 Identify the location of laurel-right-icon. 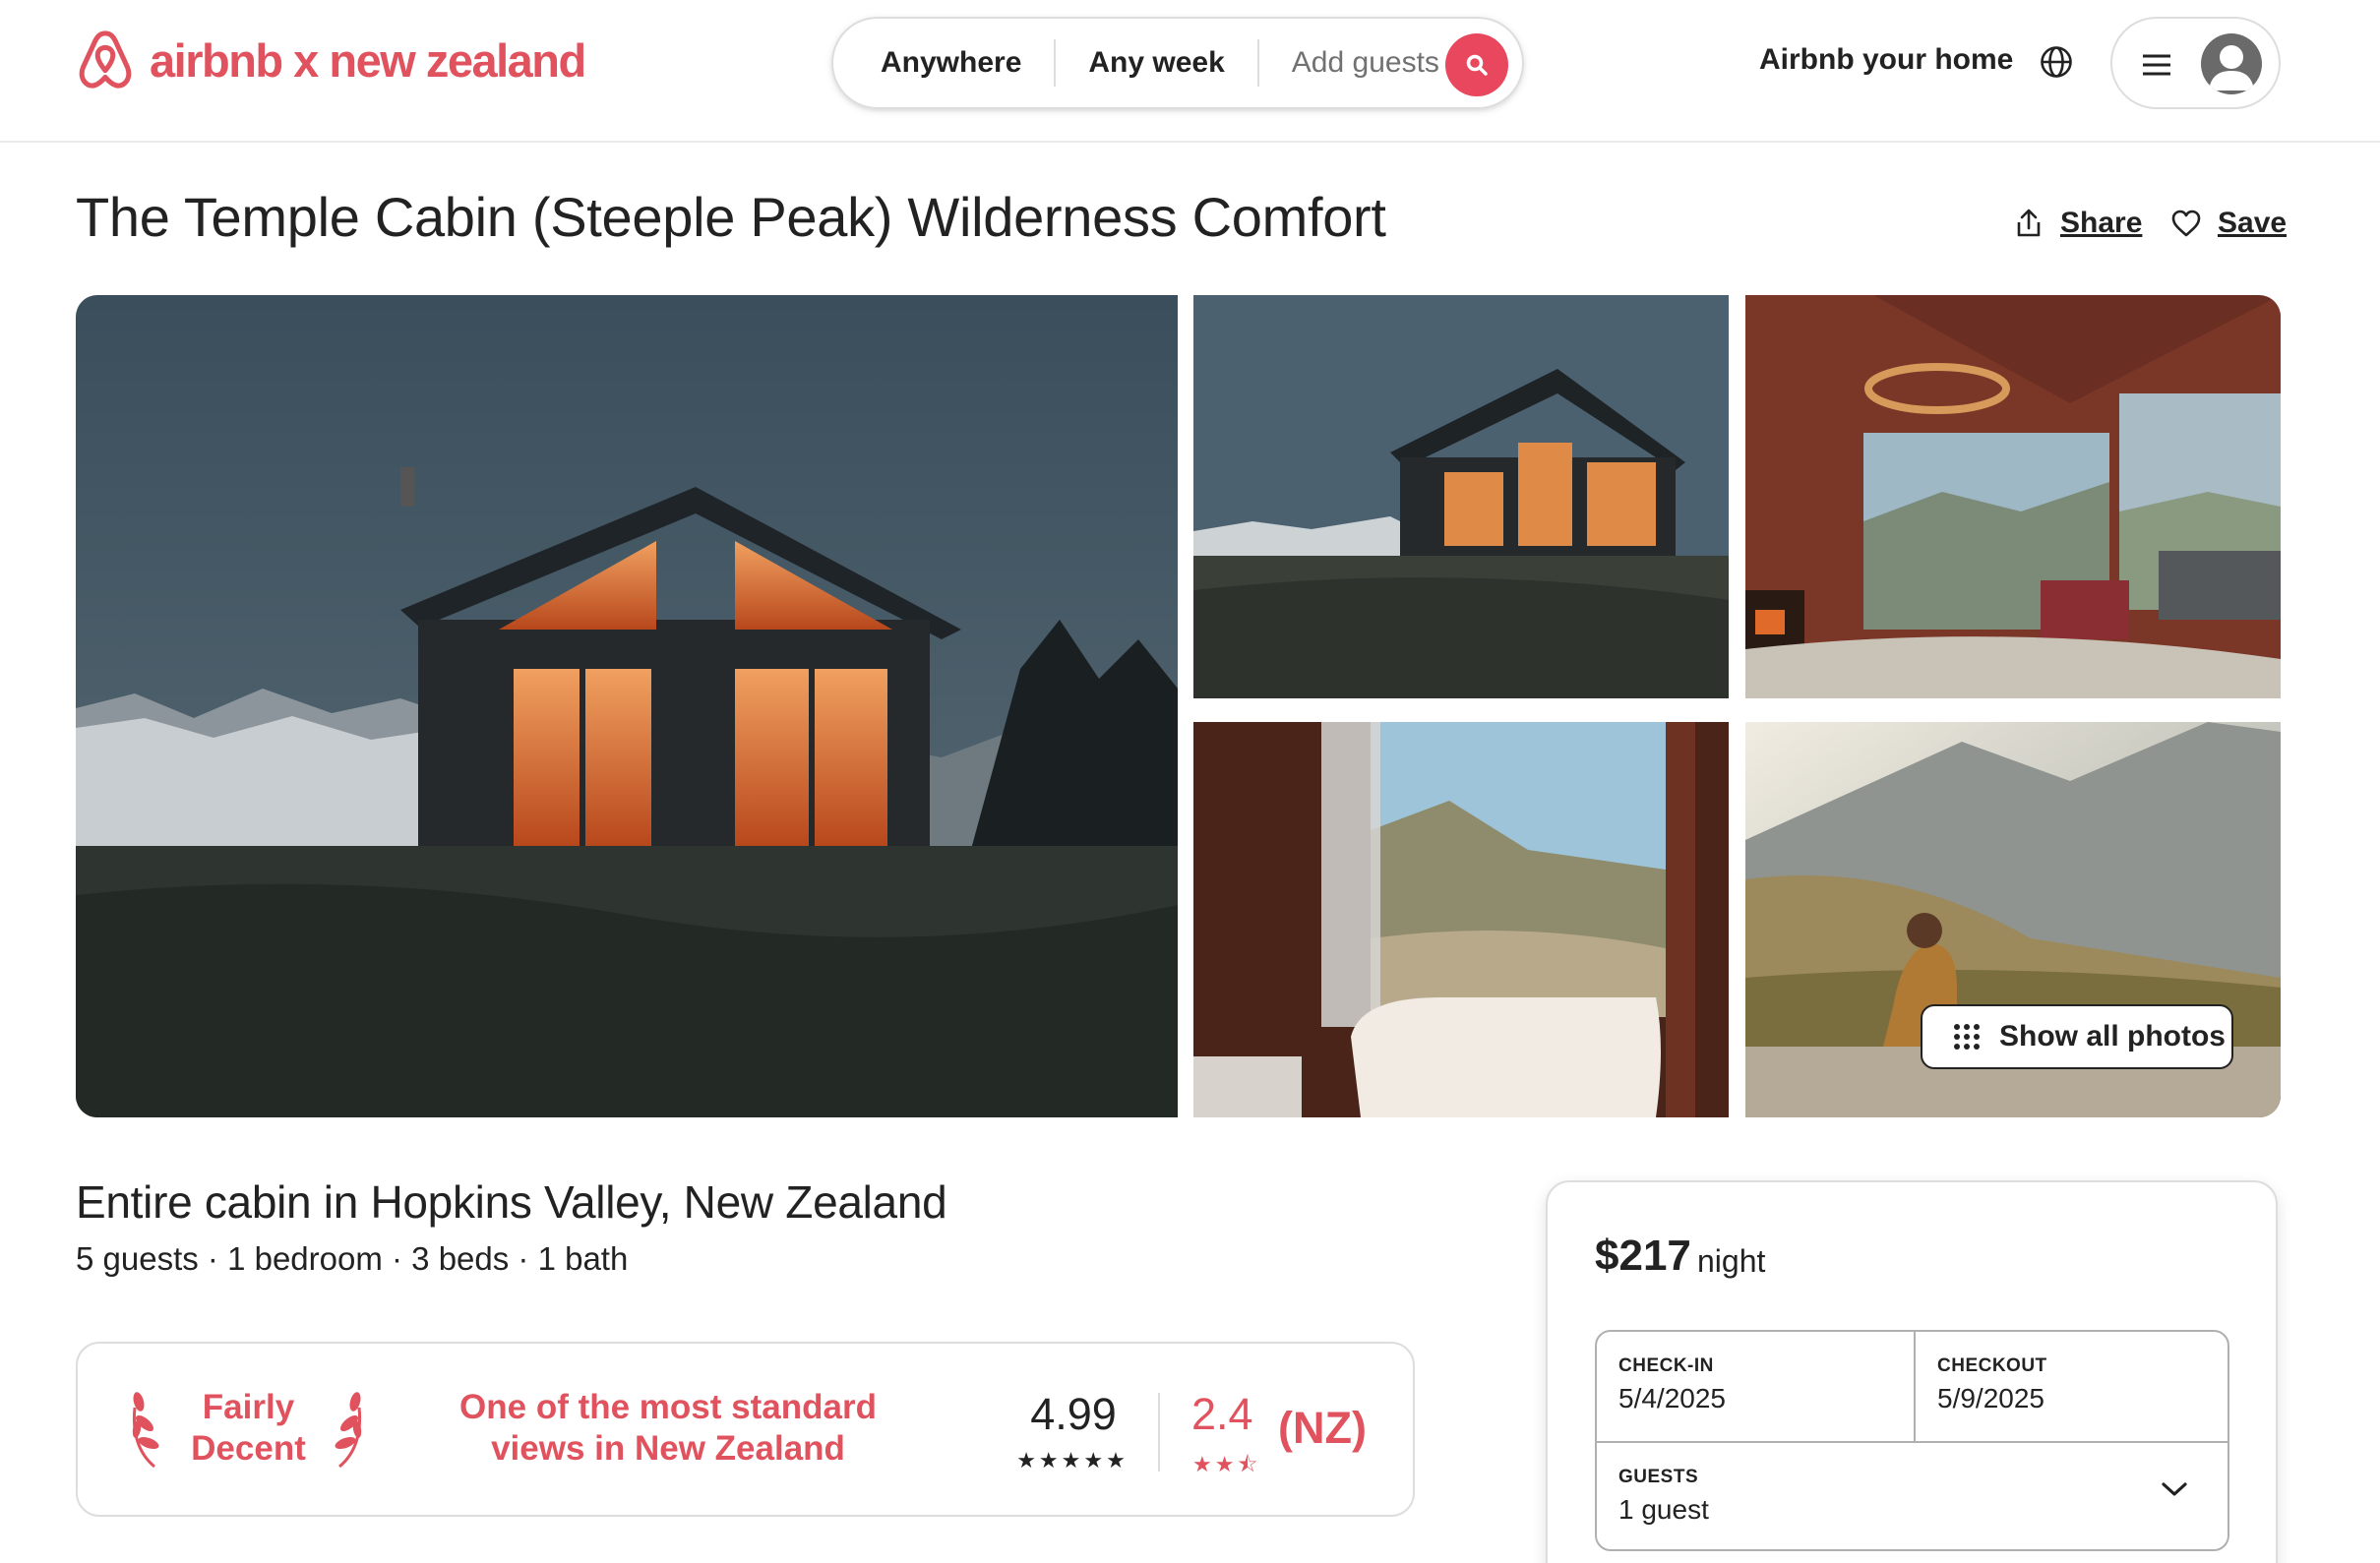
(348, 1430).